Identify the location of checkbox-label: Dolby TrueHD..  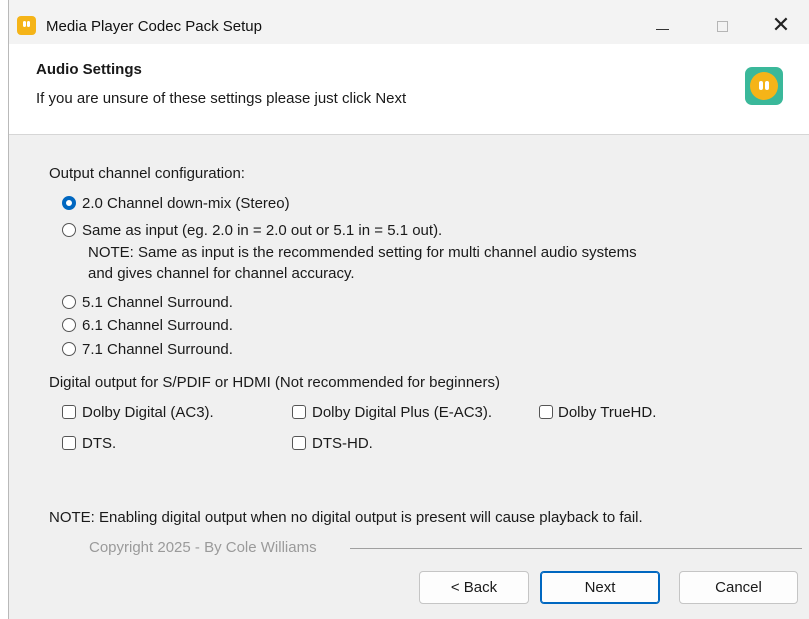
(607, 412).